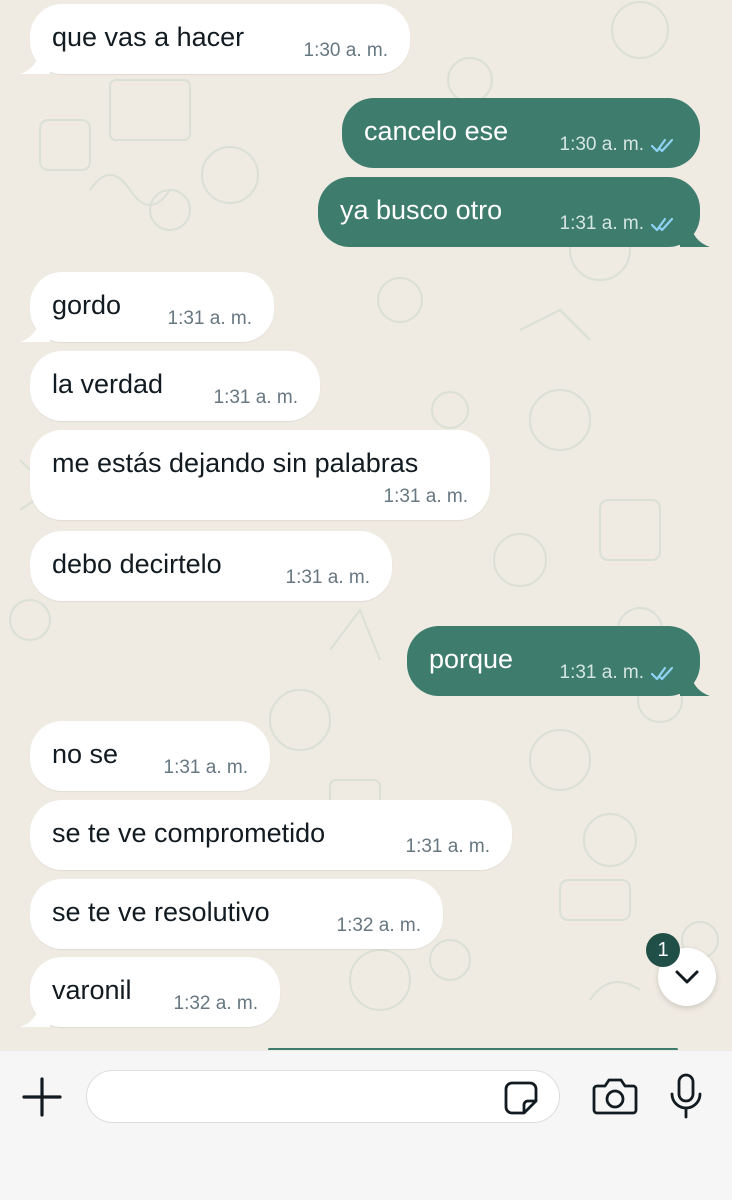  What do you see at coordinates (471, 659) in the screenshot?
I see `message-text: porque` at bounding box center [471, 659].